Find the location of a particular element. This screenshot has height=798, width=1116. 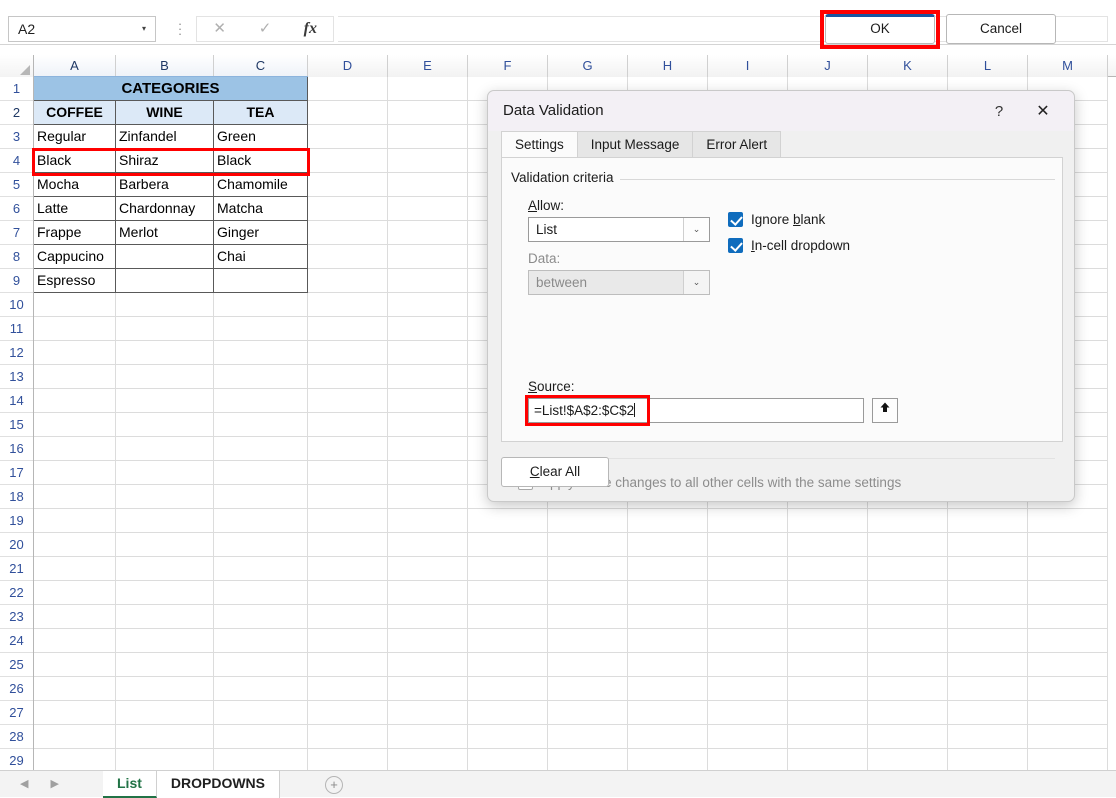

cell-D16 is located at coordinates (348, 449).